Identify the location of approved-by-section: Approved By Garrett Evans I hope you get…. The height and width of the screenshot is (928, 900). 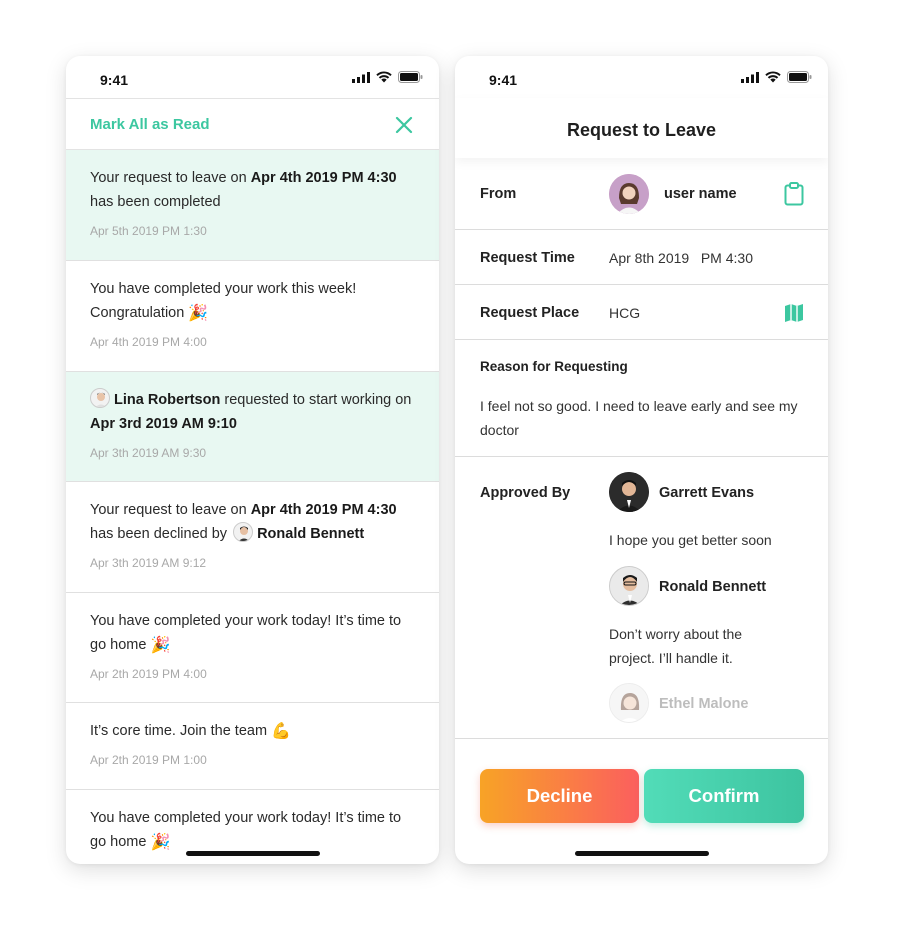
(641, 598).